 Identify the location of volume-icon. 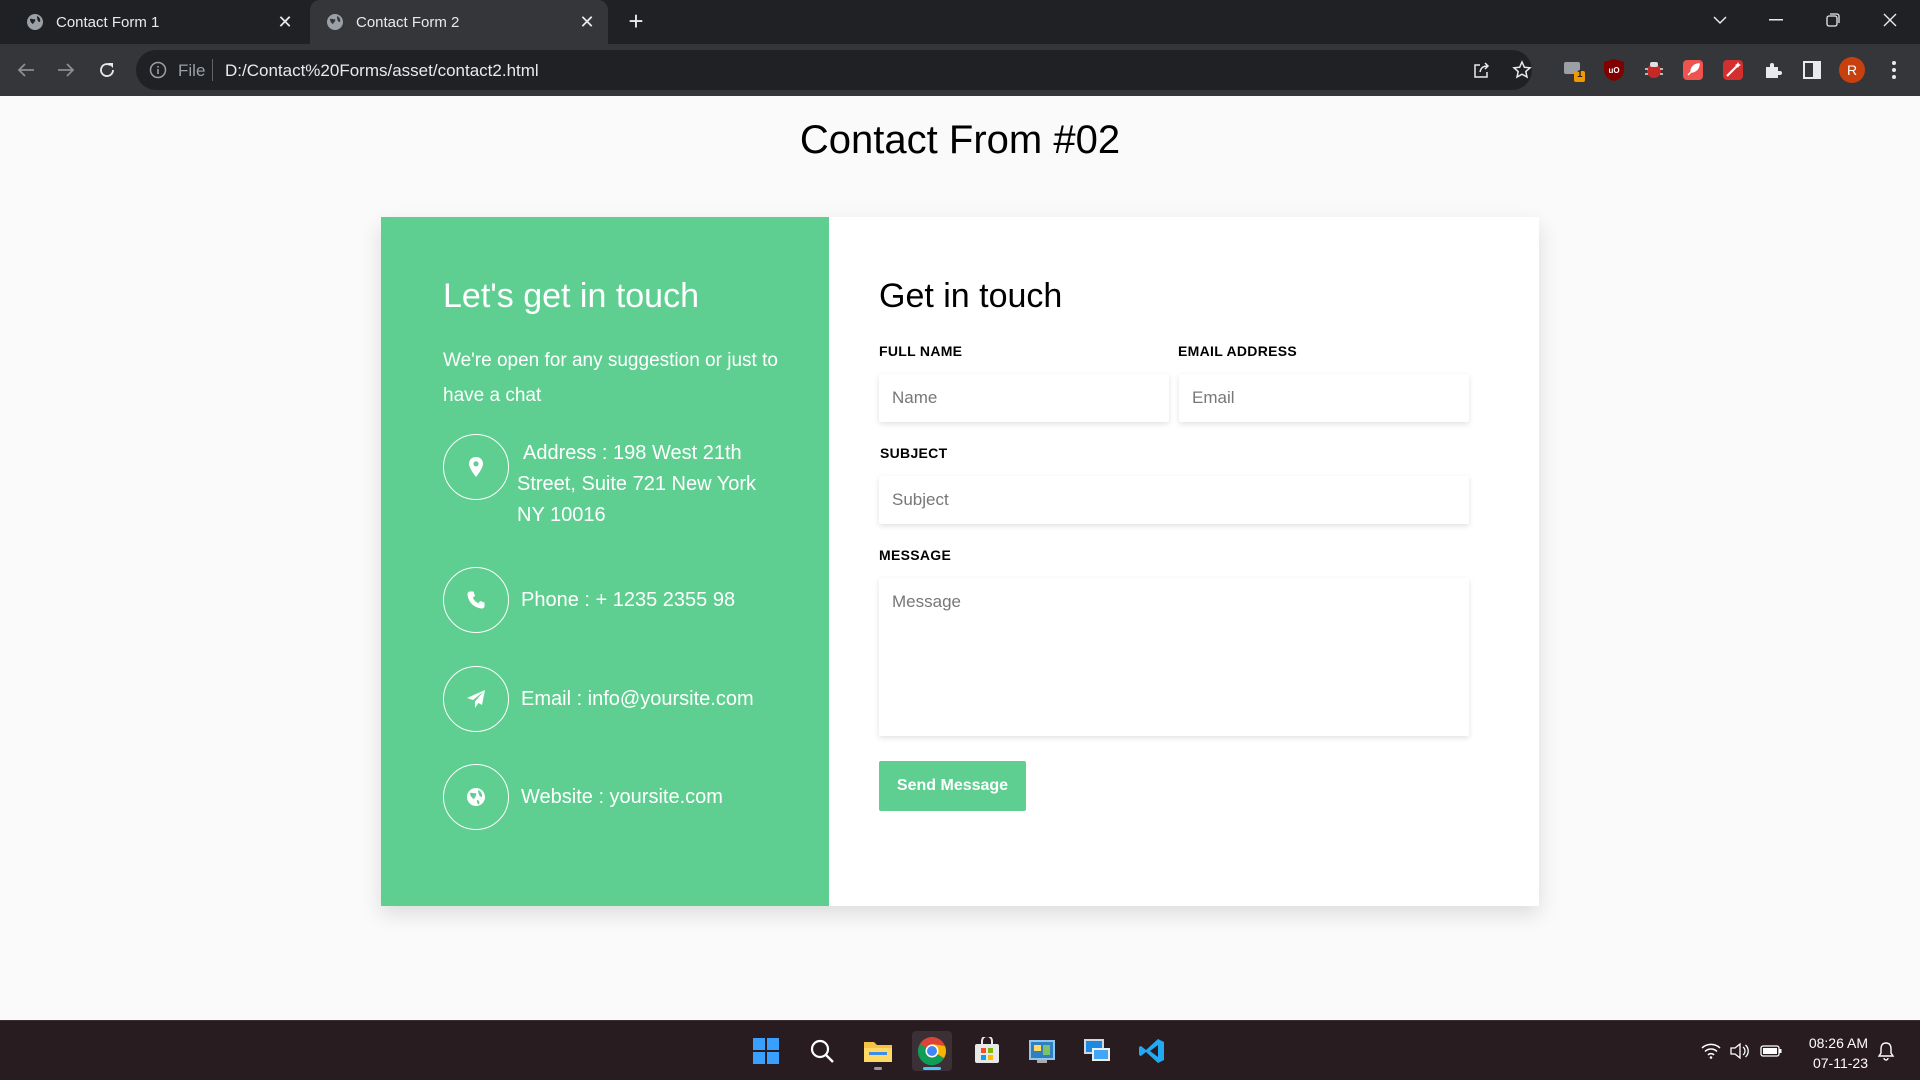
(1740, 1051).